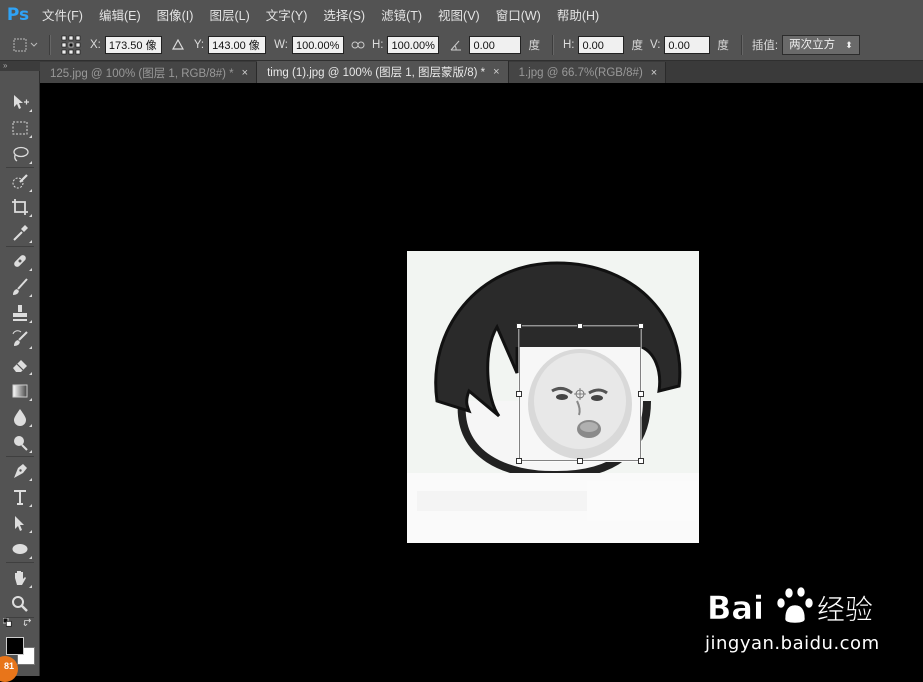 This screenshot has width=923, height=682. Describe the element at coordinates (20, 523) in the screenshot. I see `path-select-icon` at that location.